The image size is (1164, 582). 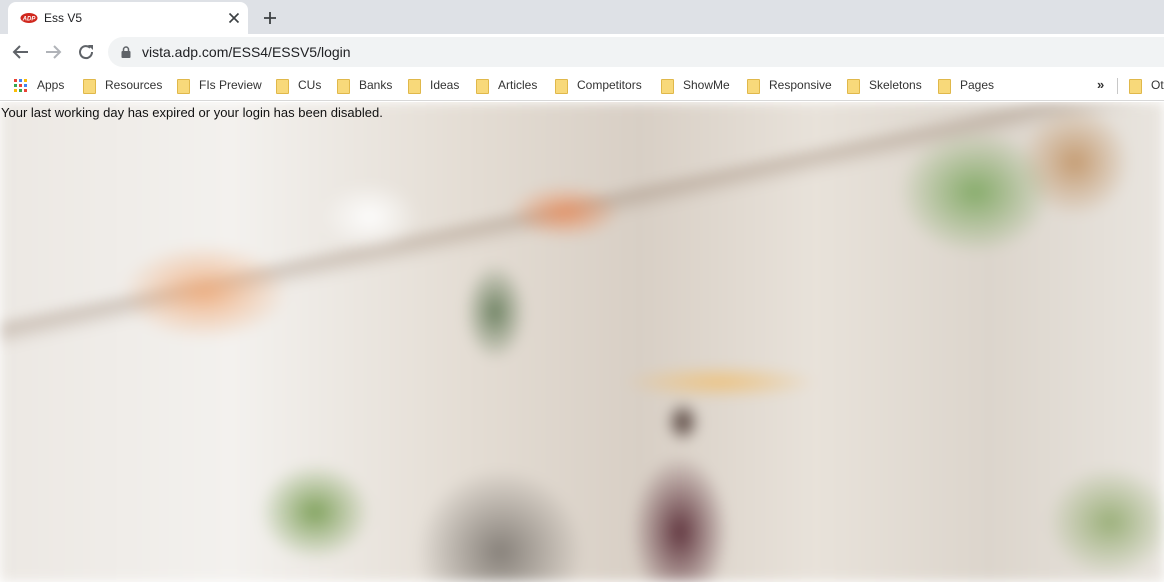 What do you see at coordinates (636, 52) in the screenshot?
I see `address-bar: vista.adp.com/ESS4/ESSV5/login` at bounding box center [636, 52].